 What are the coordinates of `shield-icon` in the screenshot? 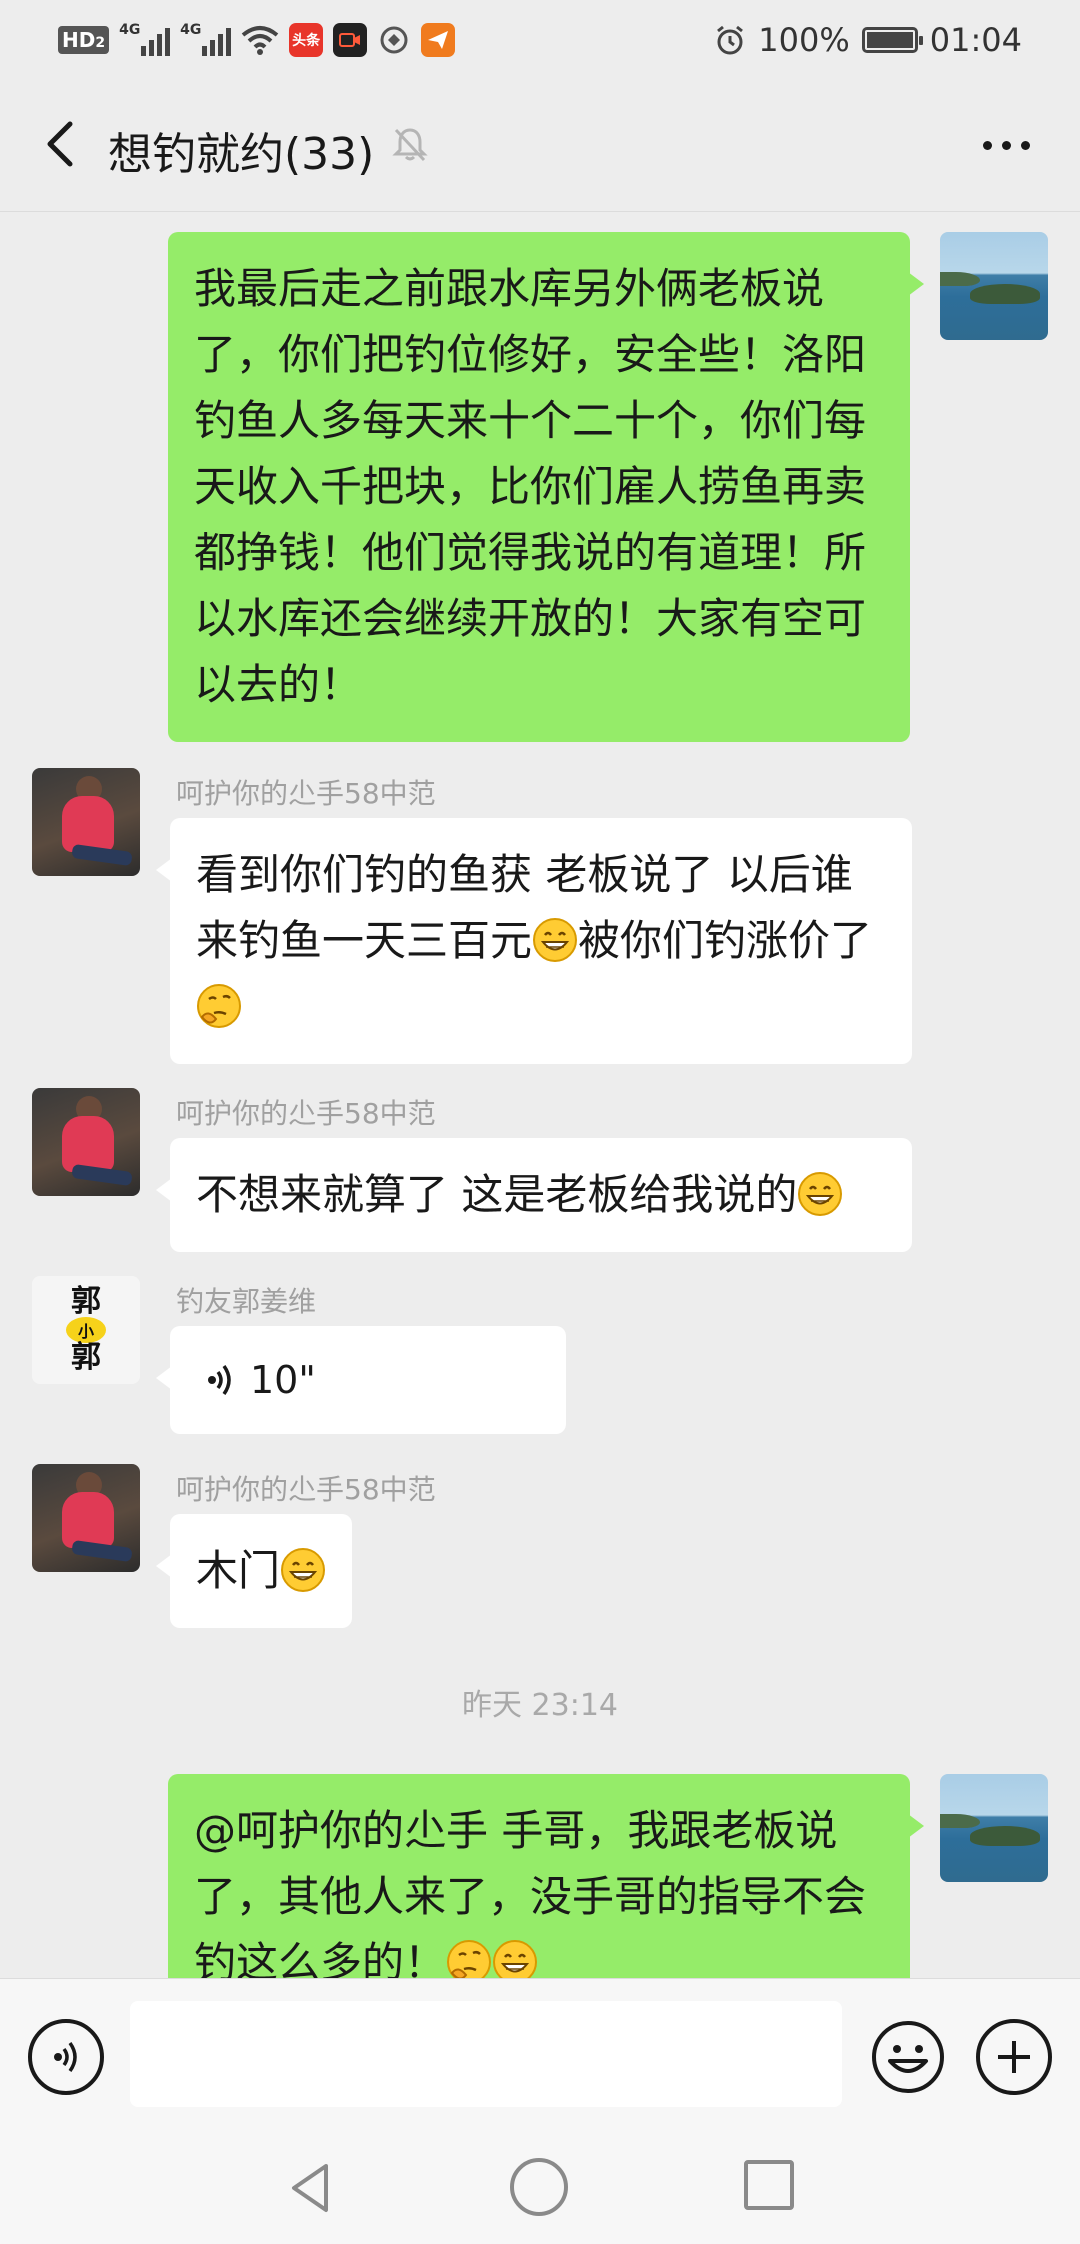 It's located at (394, 40).